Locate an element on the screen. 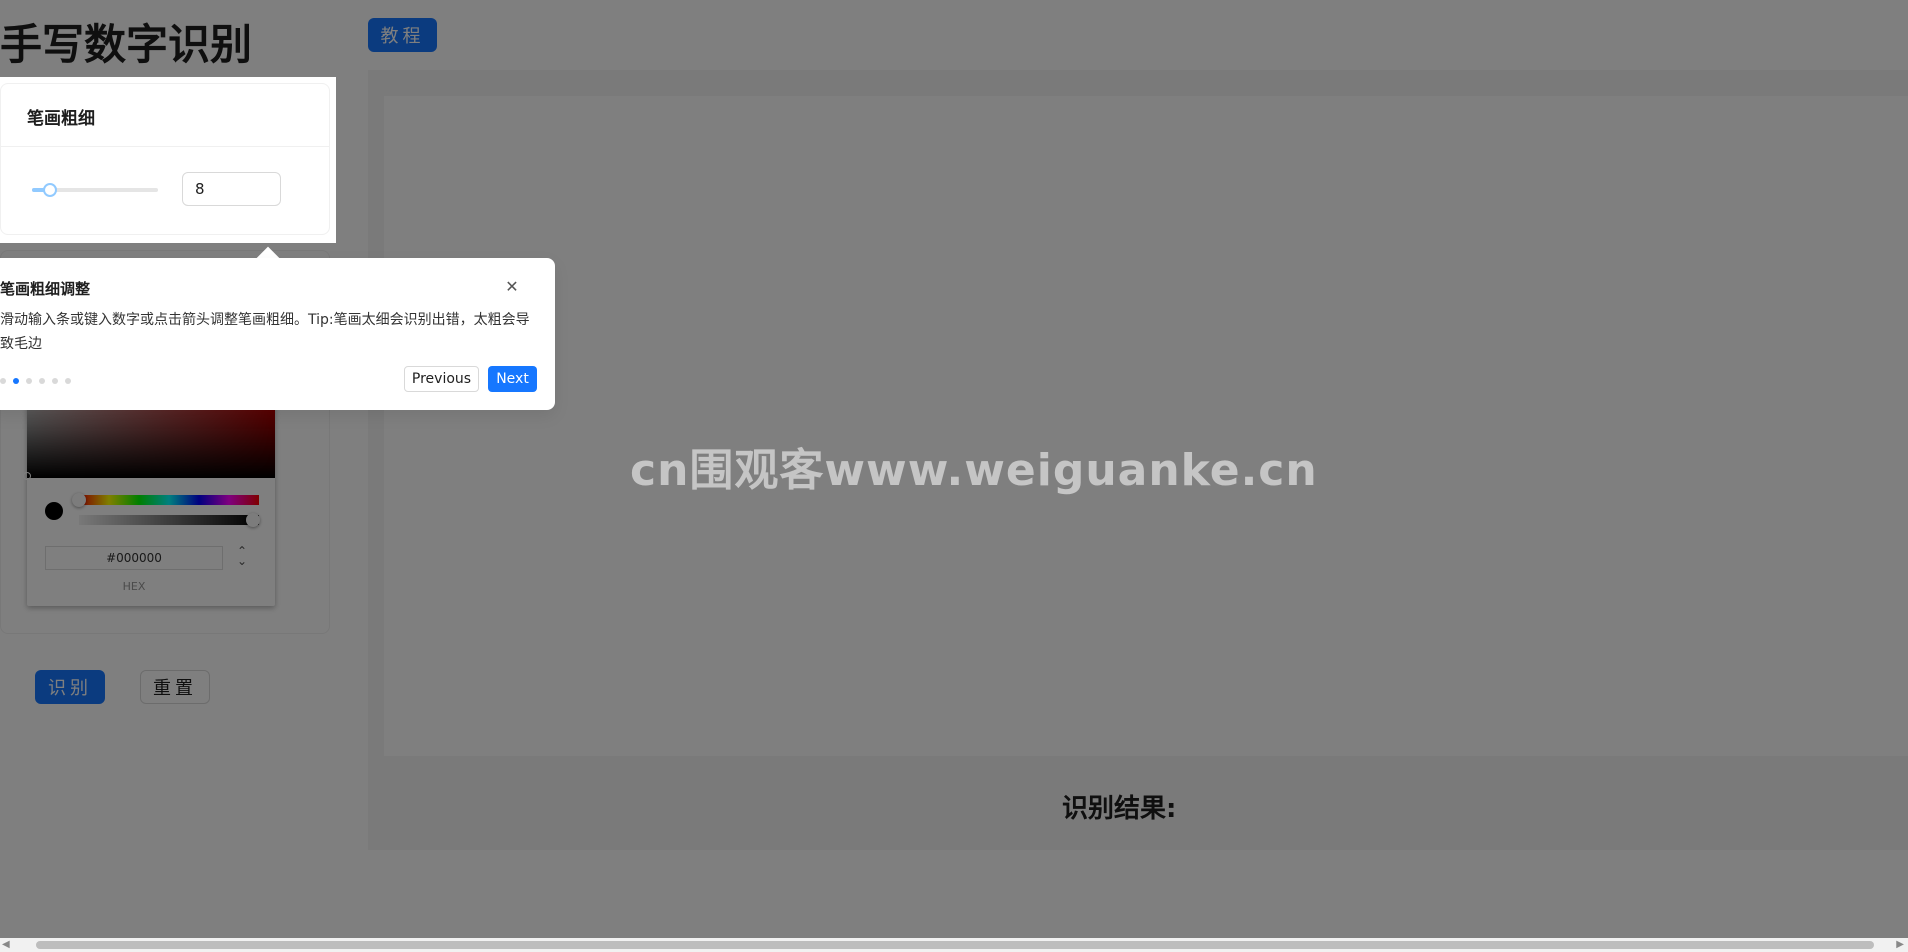  stroke-width-title: 笔画粗细 is located at coordinates (61, 119).